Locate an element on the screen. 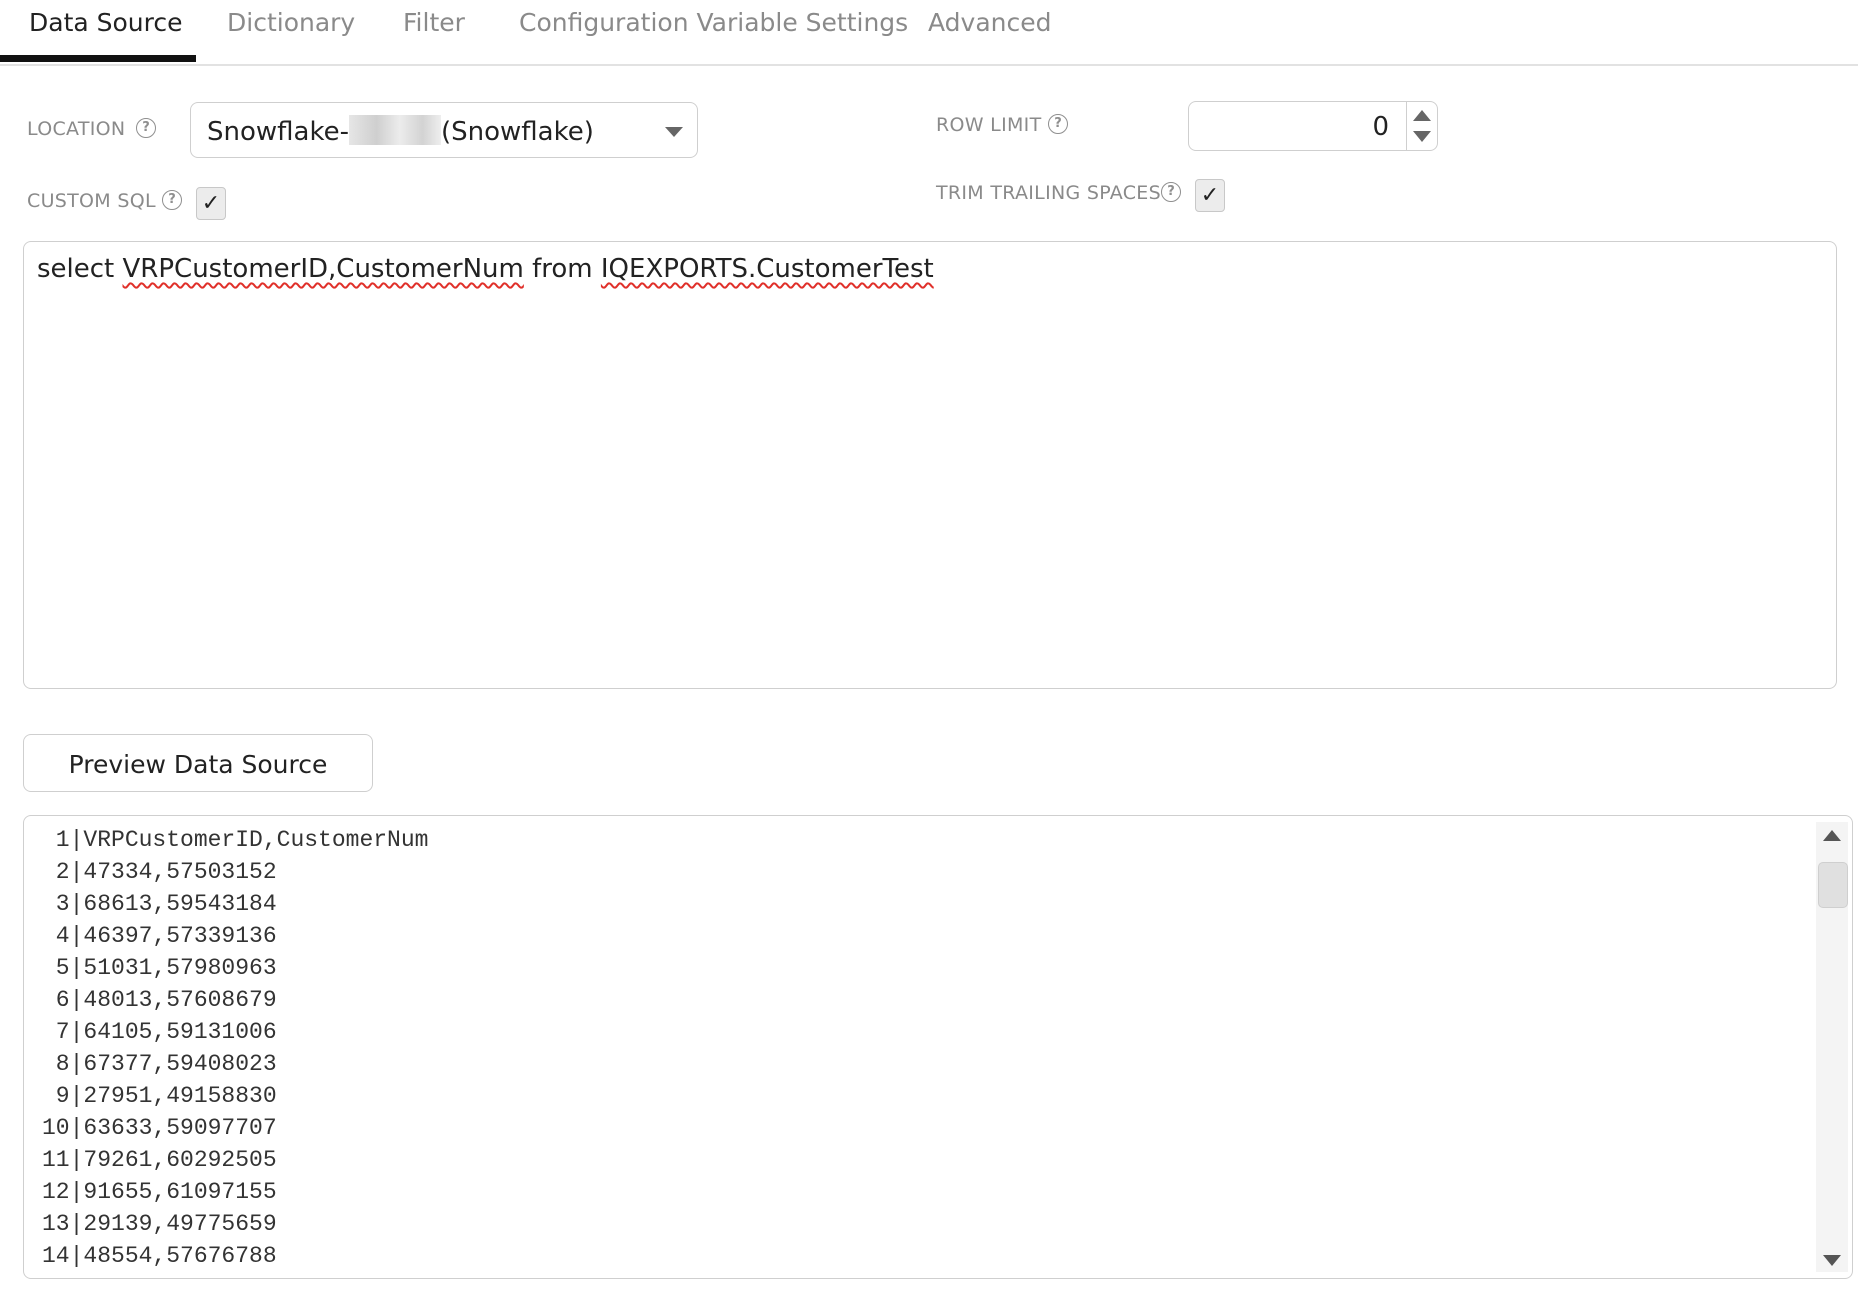 This screenshot has width=1858, height=1293. tab-advanced: Advanced is located at coordinates (990, 26).